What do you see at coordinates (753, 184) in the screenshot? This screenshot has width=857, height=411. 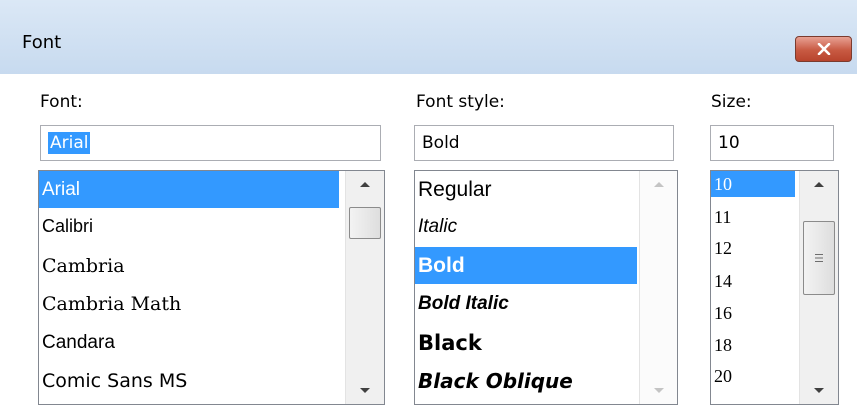 I see `size-list-item: 10` at bounding box center [753, 184].